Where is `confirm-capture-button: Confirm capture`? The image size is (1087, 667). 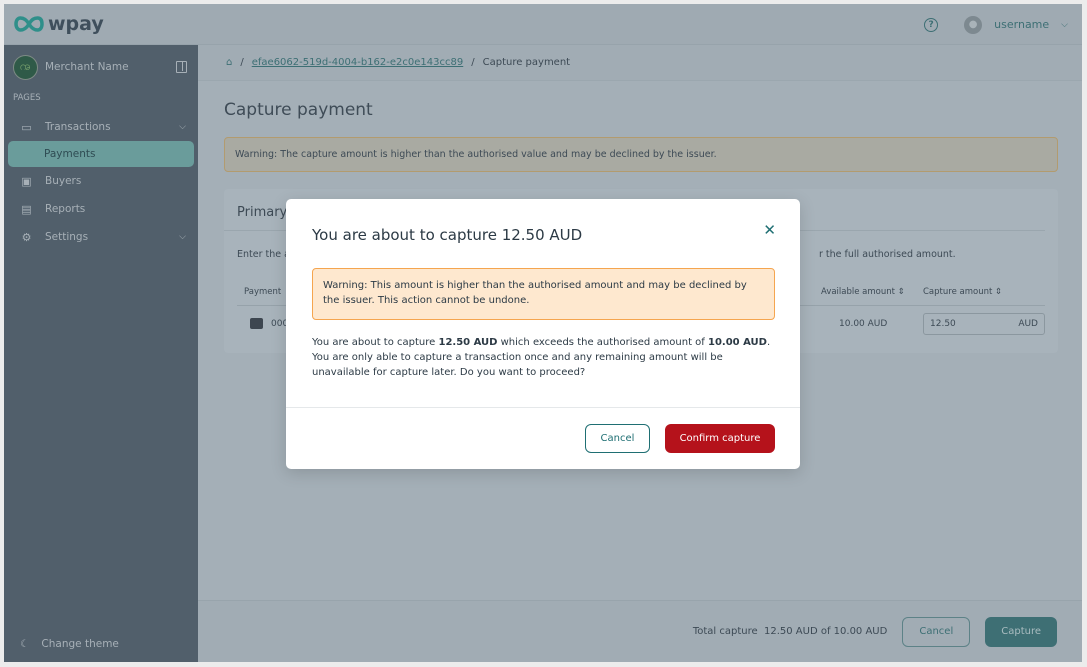
confirm-capture-button: Confirm capture is located at coordinates (720, 438).